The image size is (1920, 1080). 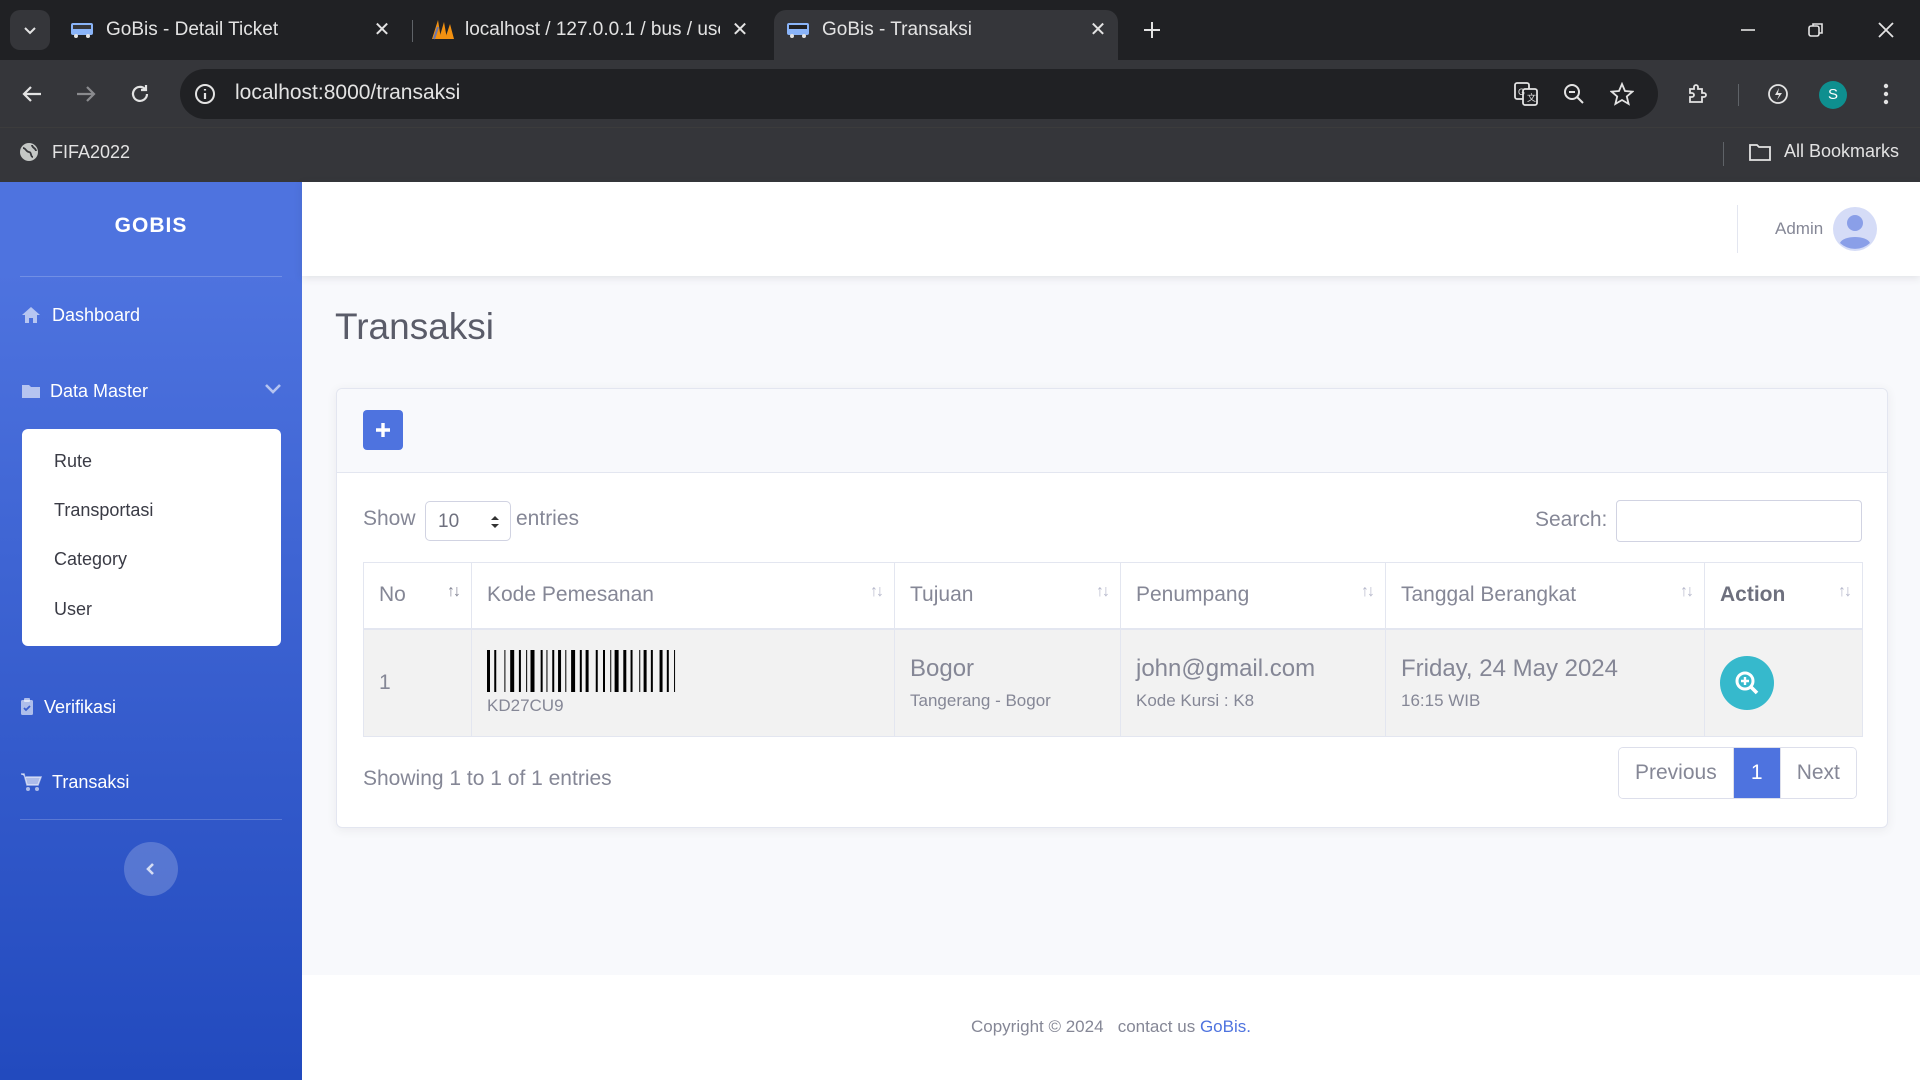 What do you see at coordinates (91, 781) in the screenshot?
I see `sidebar-item-label: Transaksi` at bounding box center [91, 781].